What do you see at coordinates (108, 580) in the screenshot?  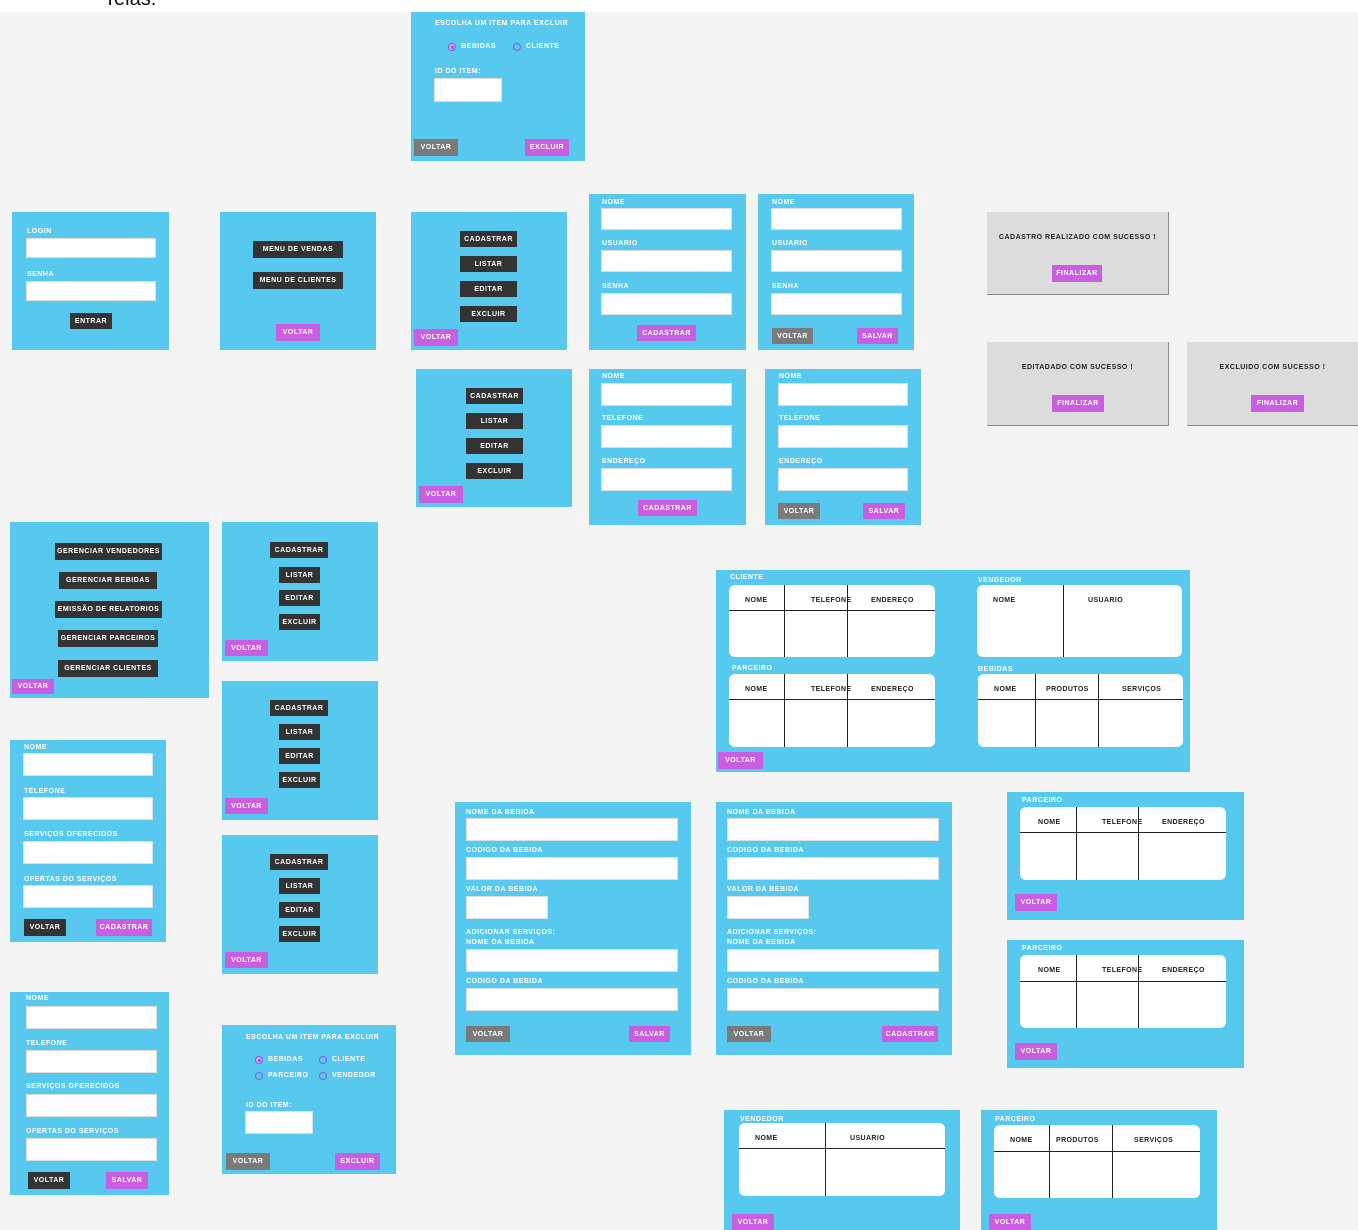 I see `manage-drinks-button: GERENCIAR BEBIDAS` at bounding box center [108, 580].